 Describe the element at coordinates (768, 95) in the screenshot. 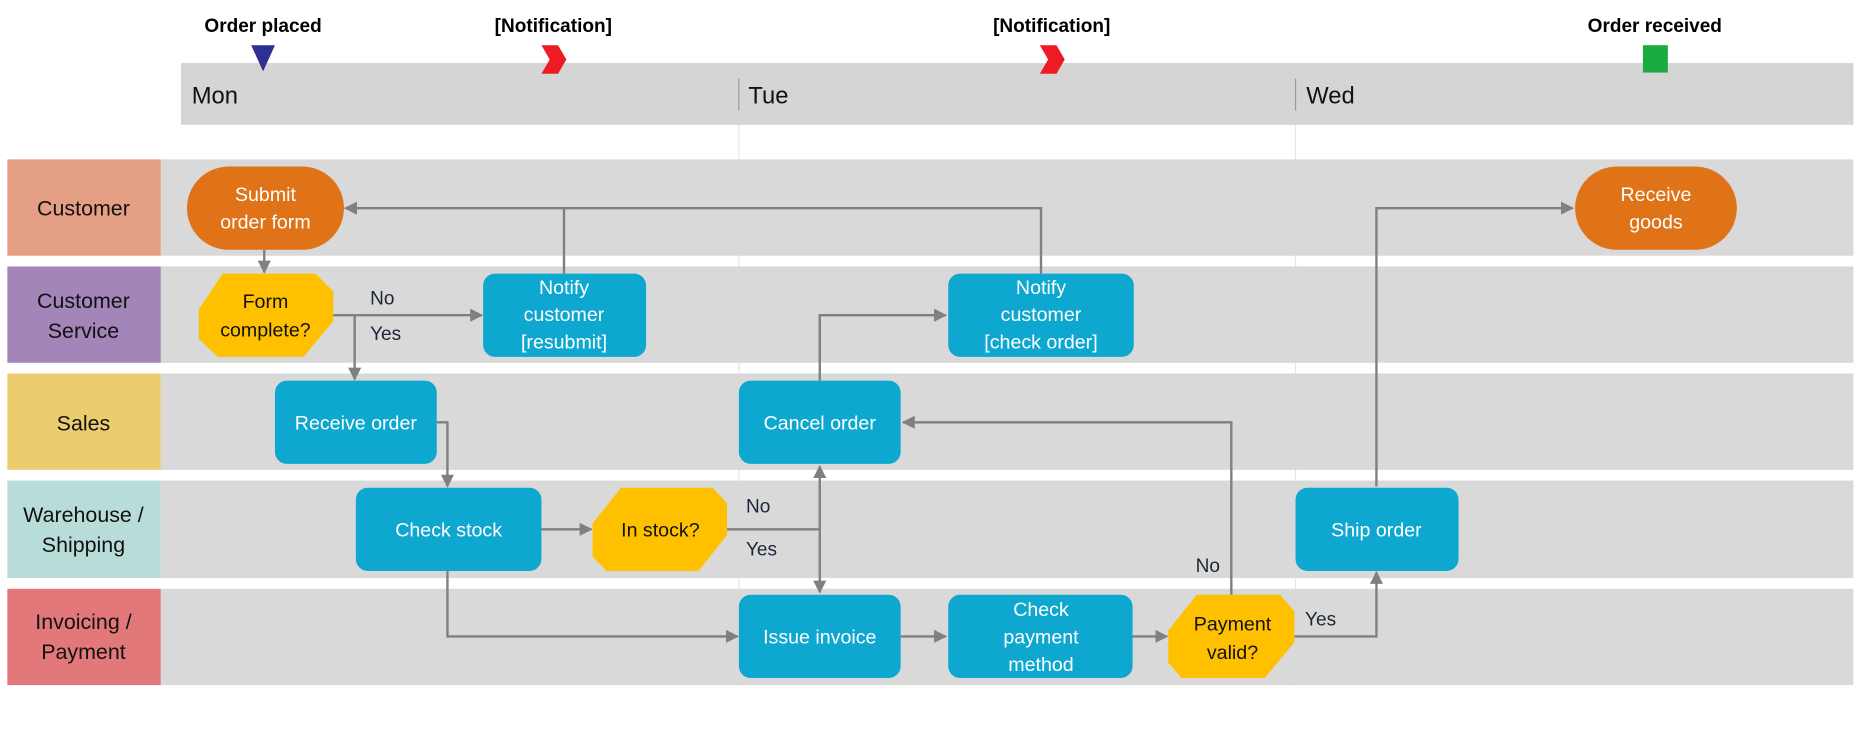

I see `day-label-tue: Tue` at that location.